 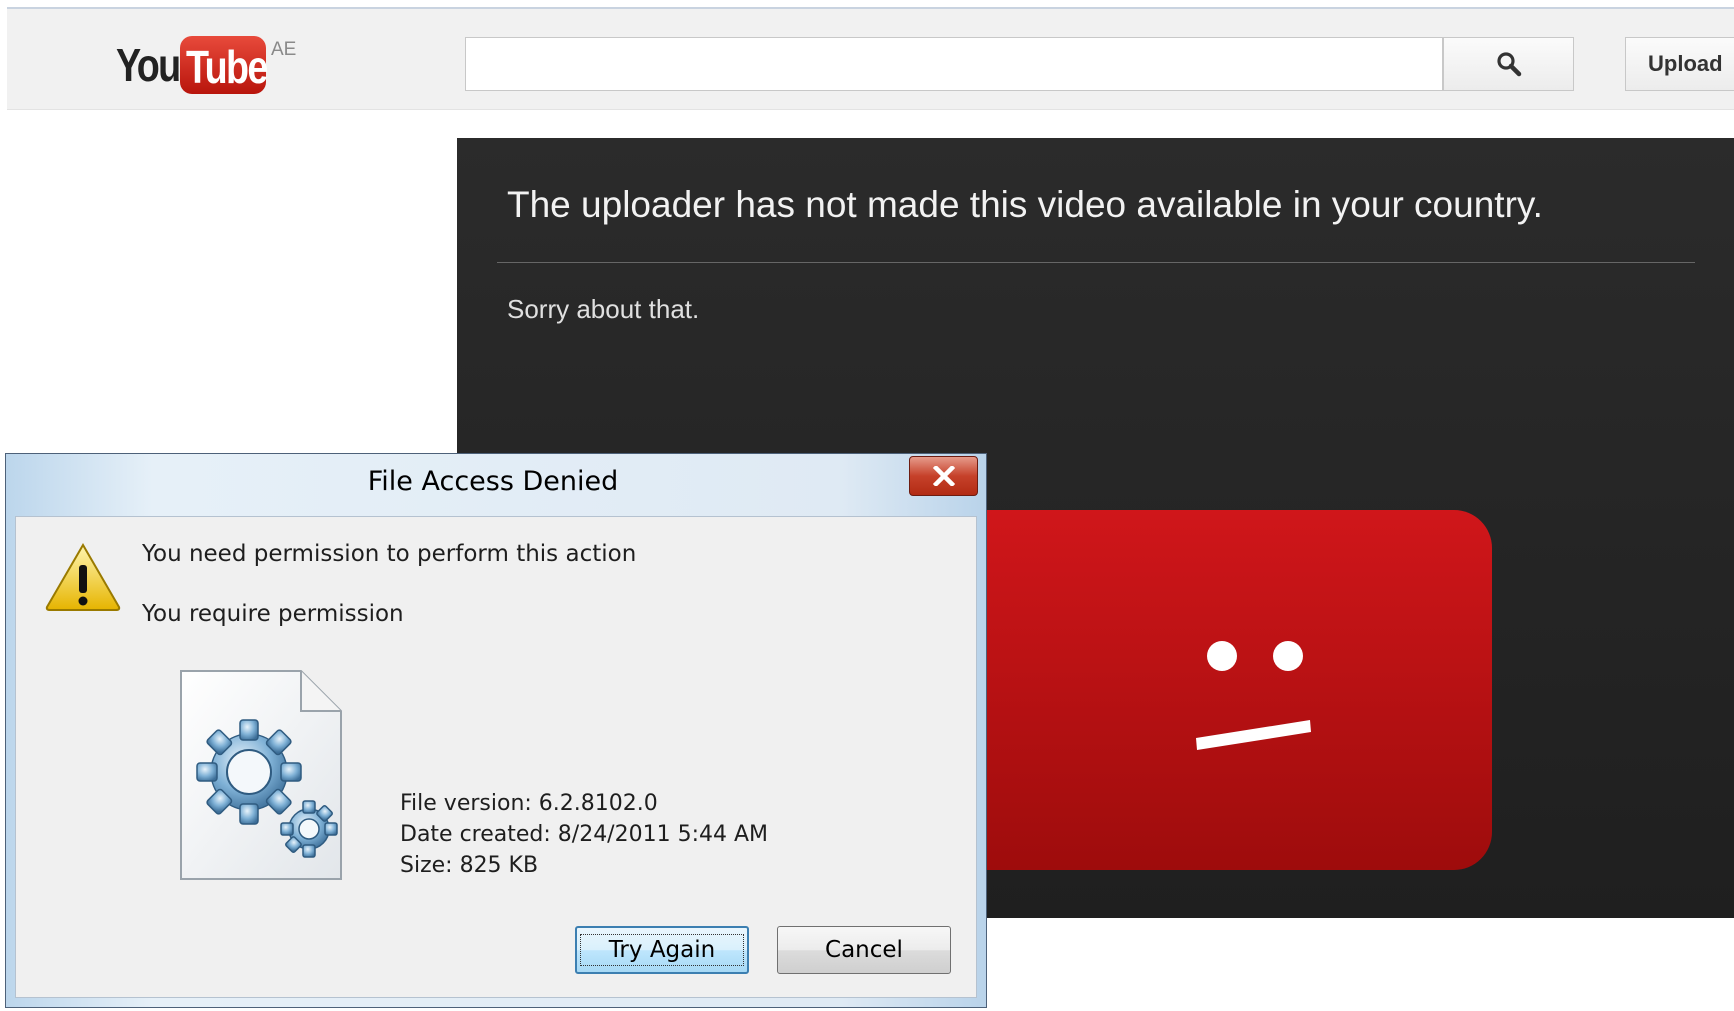 What do you see at coordinates (529, 803) in the screenshot?
I see `file-version: File version: 6.2.8102.0` at bounding box center [529, 803].